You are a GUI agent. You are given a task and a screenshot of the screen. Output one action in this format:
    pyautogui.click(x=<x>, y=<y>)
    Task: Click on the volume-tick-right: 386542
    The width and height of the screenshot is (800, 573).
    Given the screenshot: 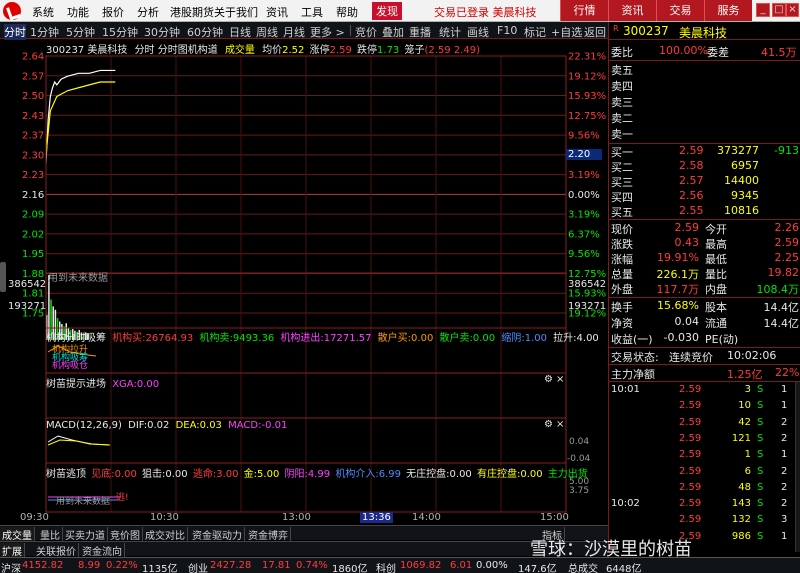 What is the action you would take?
    pyautogui.click(x=587, y=284)
    